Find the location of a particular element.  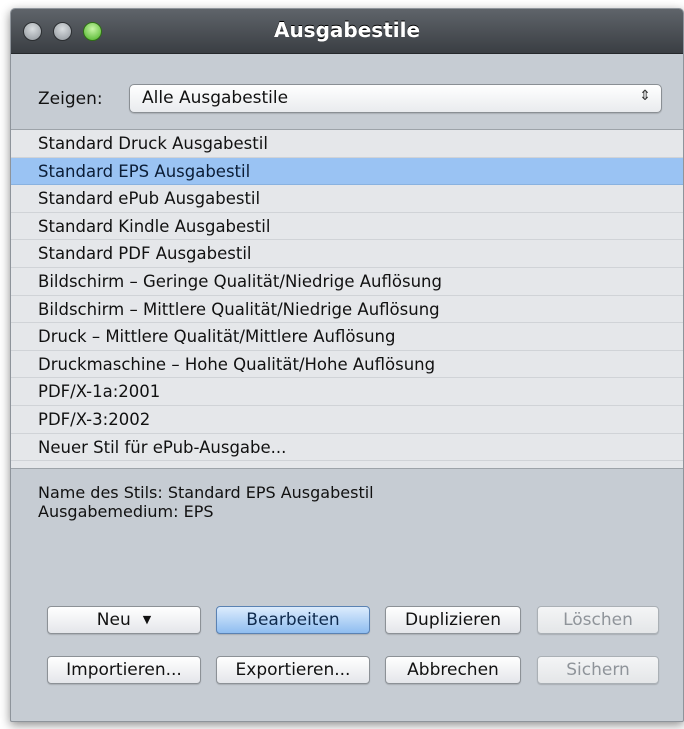

style-list-item: Standard Kindle Ausgabestil is located at coordinates (347, 227).